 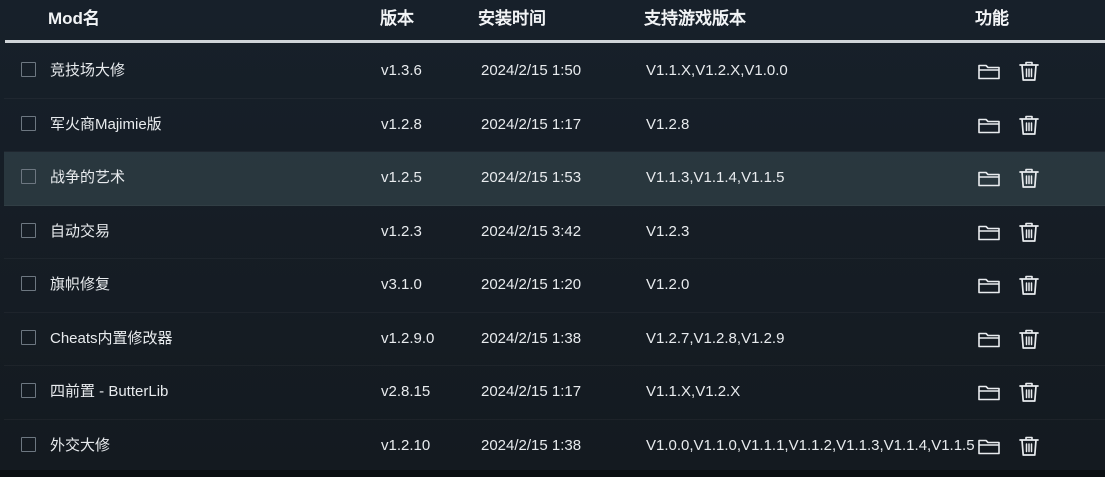 I want to click on mod-supported-versions: V1.1.3,V1.1.4,V1.1.5, so click(x=715, y=177).